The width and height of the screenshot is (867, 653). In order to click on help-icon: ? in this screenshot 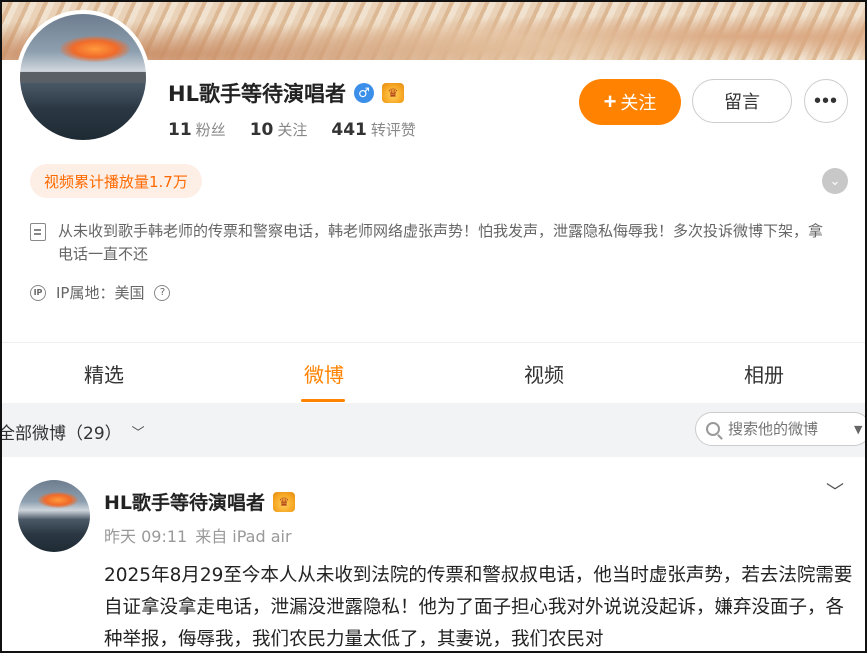, I will do `click(162, 292)`.